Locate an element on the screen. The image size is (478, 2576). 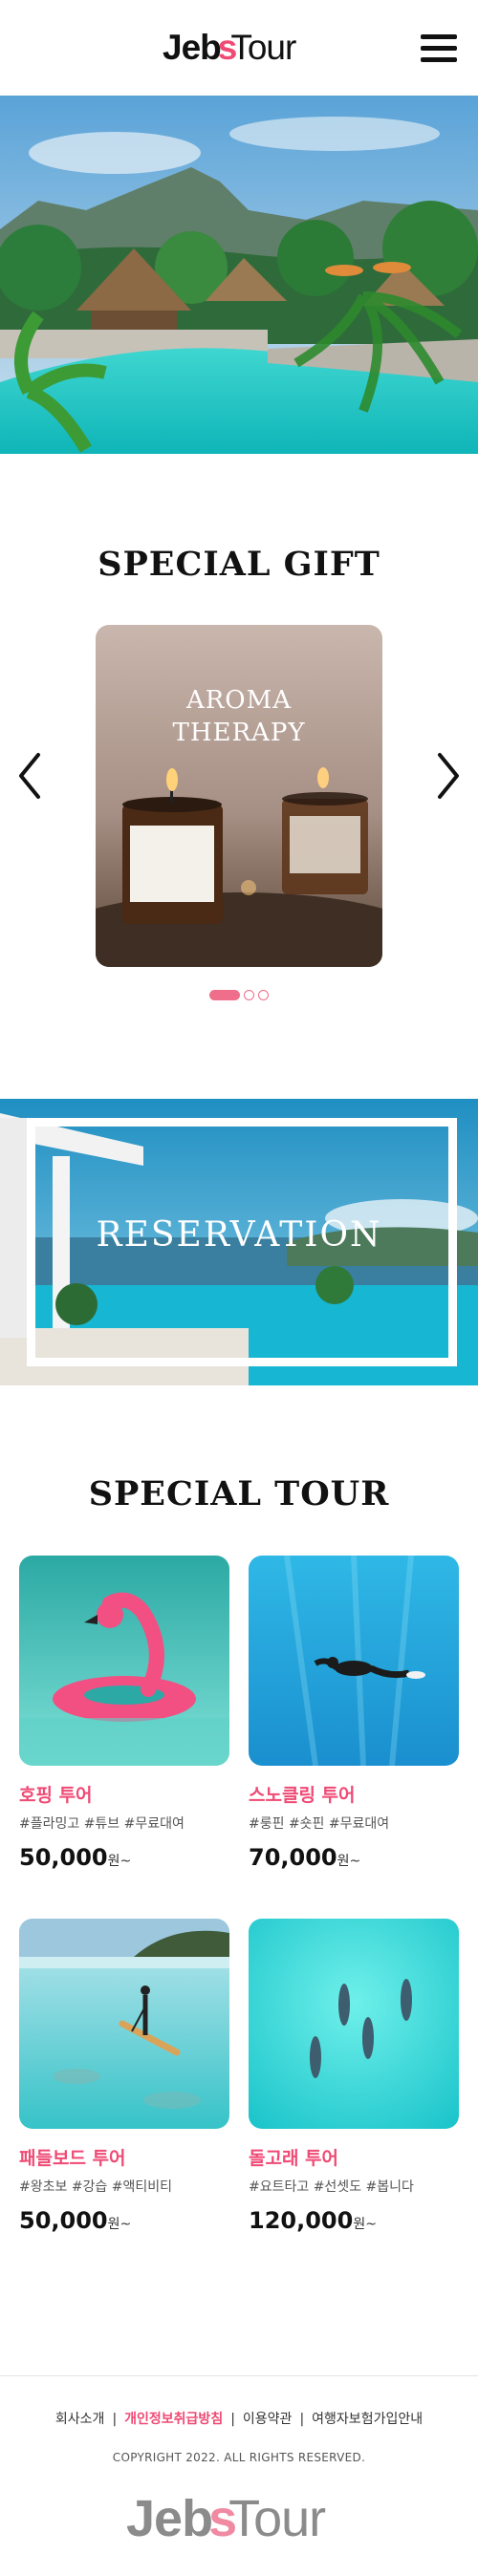
tour-card-dolphin: 돌고래 투어 #요트타고 #선셋도 #봅니다 120,000원~ is located at coordinates (354, 2076).